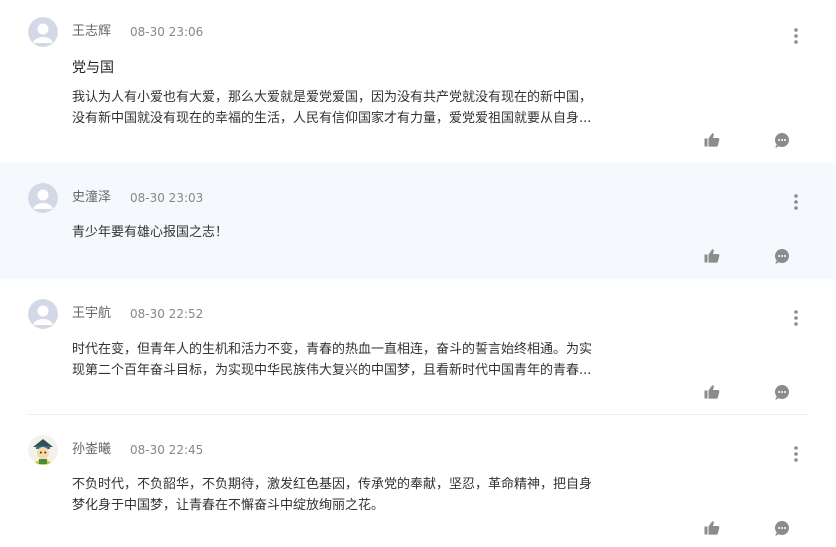 The height and width of the screenshot is (547, 836). Describe the element at coordinates (91, 450) in the screenshot. I see `comment-author: 孙崟曦` at that location.